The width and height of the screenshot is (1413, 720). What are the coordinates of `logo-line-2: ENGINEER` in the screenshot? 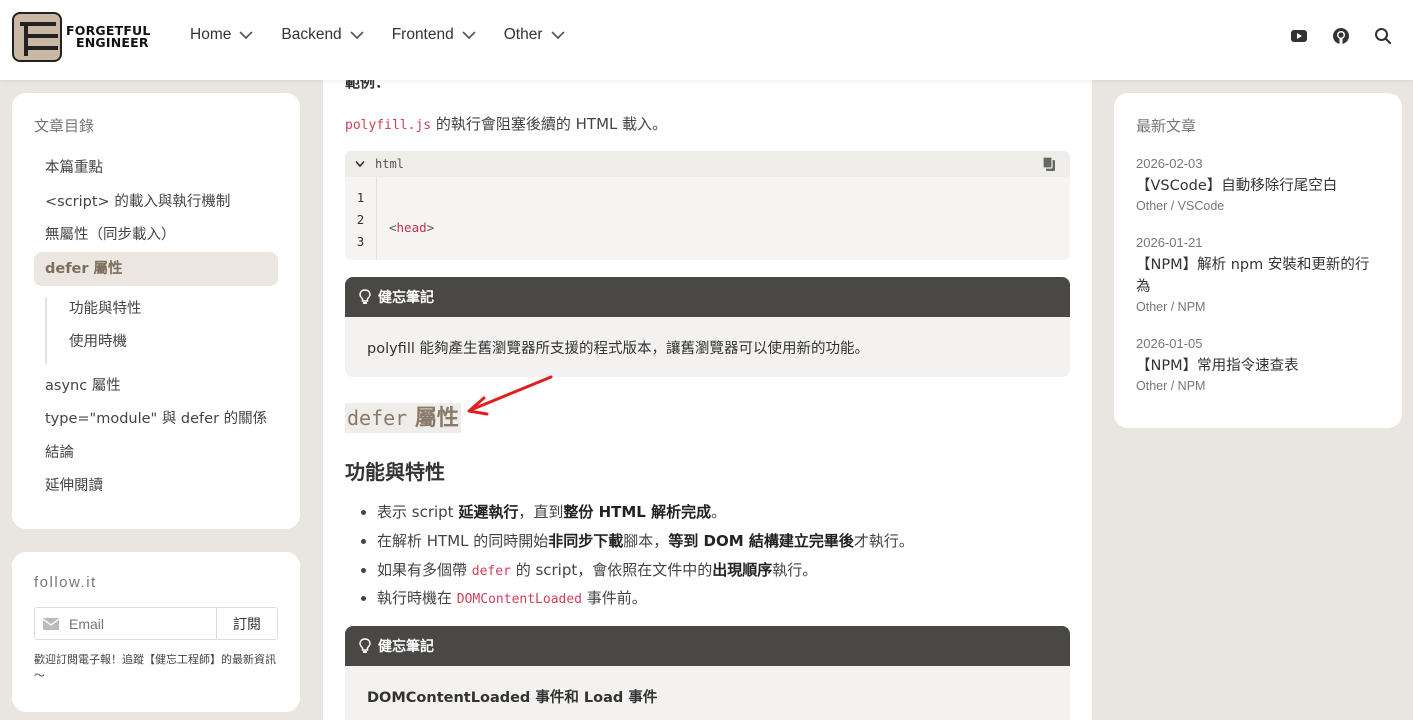 It's located at (112, 42).